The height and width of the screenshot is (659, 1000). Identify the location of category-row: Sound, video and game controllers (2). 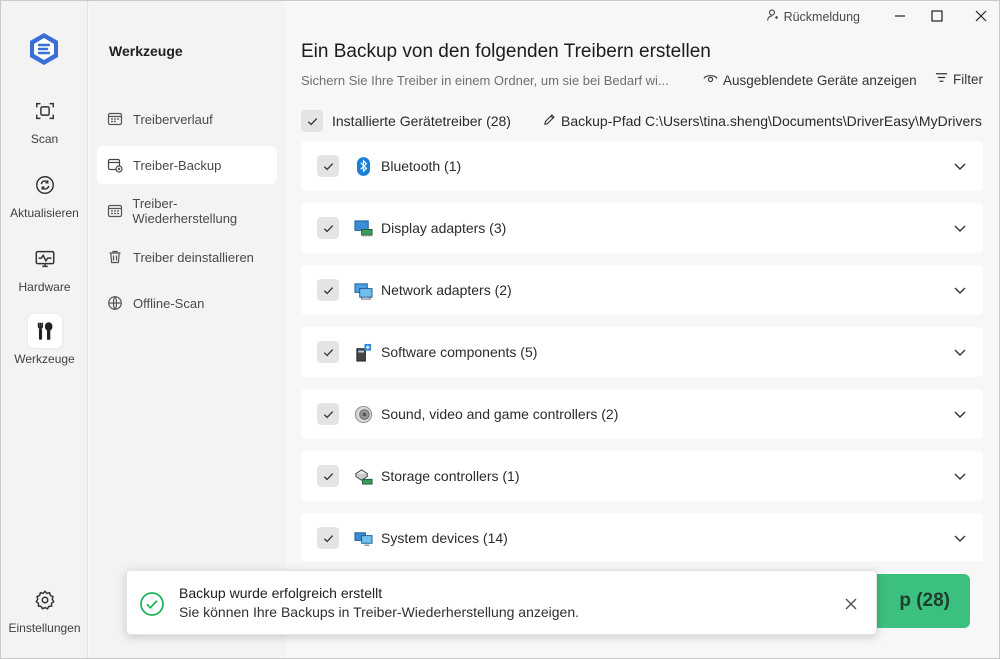
(642, 414).